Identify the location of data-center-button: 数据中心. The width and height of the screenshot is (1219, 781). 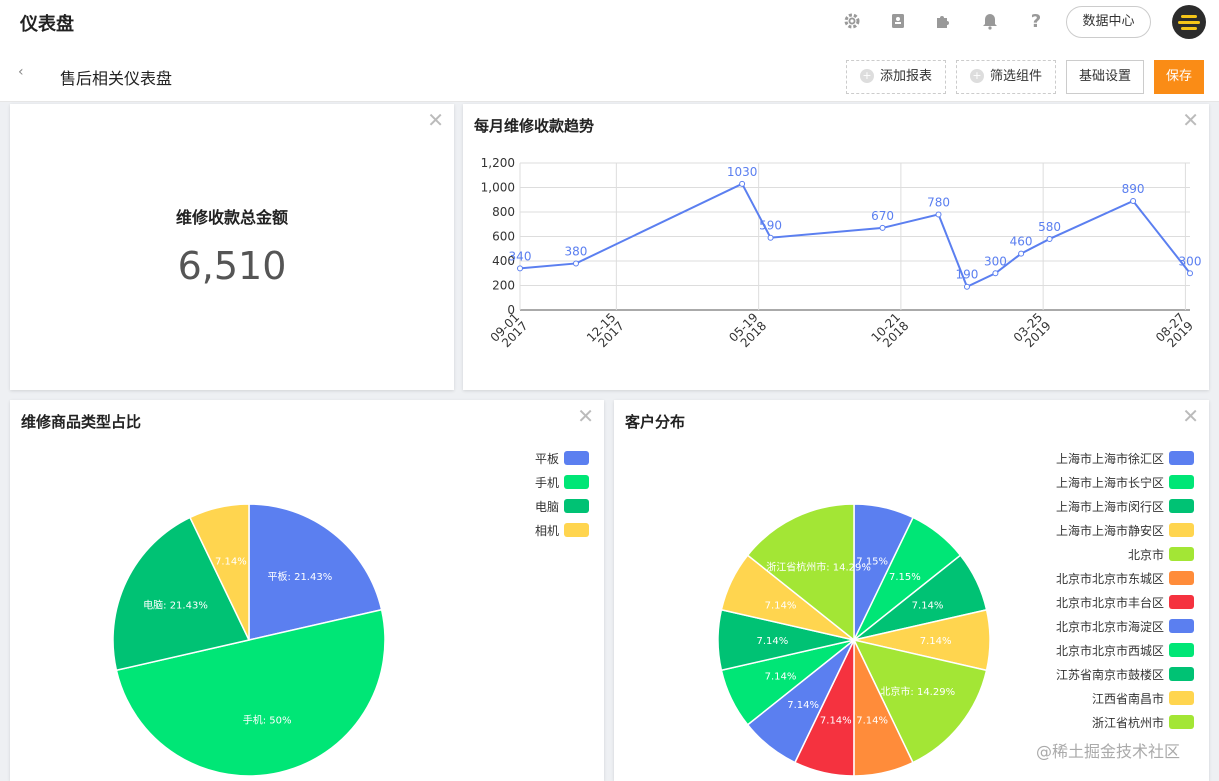
(1108, 22).